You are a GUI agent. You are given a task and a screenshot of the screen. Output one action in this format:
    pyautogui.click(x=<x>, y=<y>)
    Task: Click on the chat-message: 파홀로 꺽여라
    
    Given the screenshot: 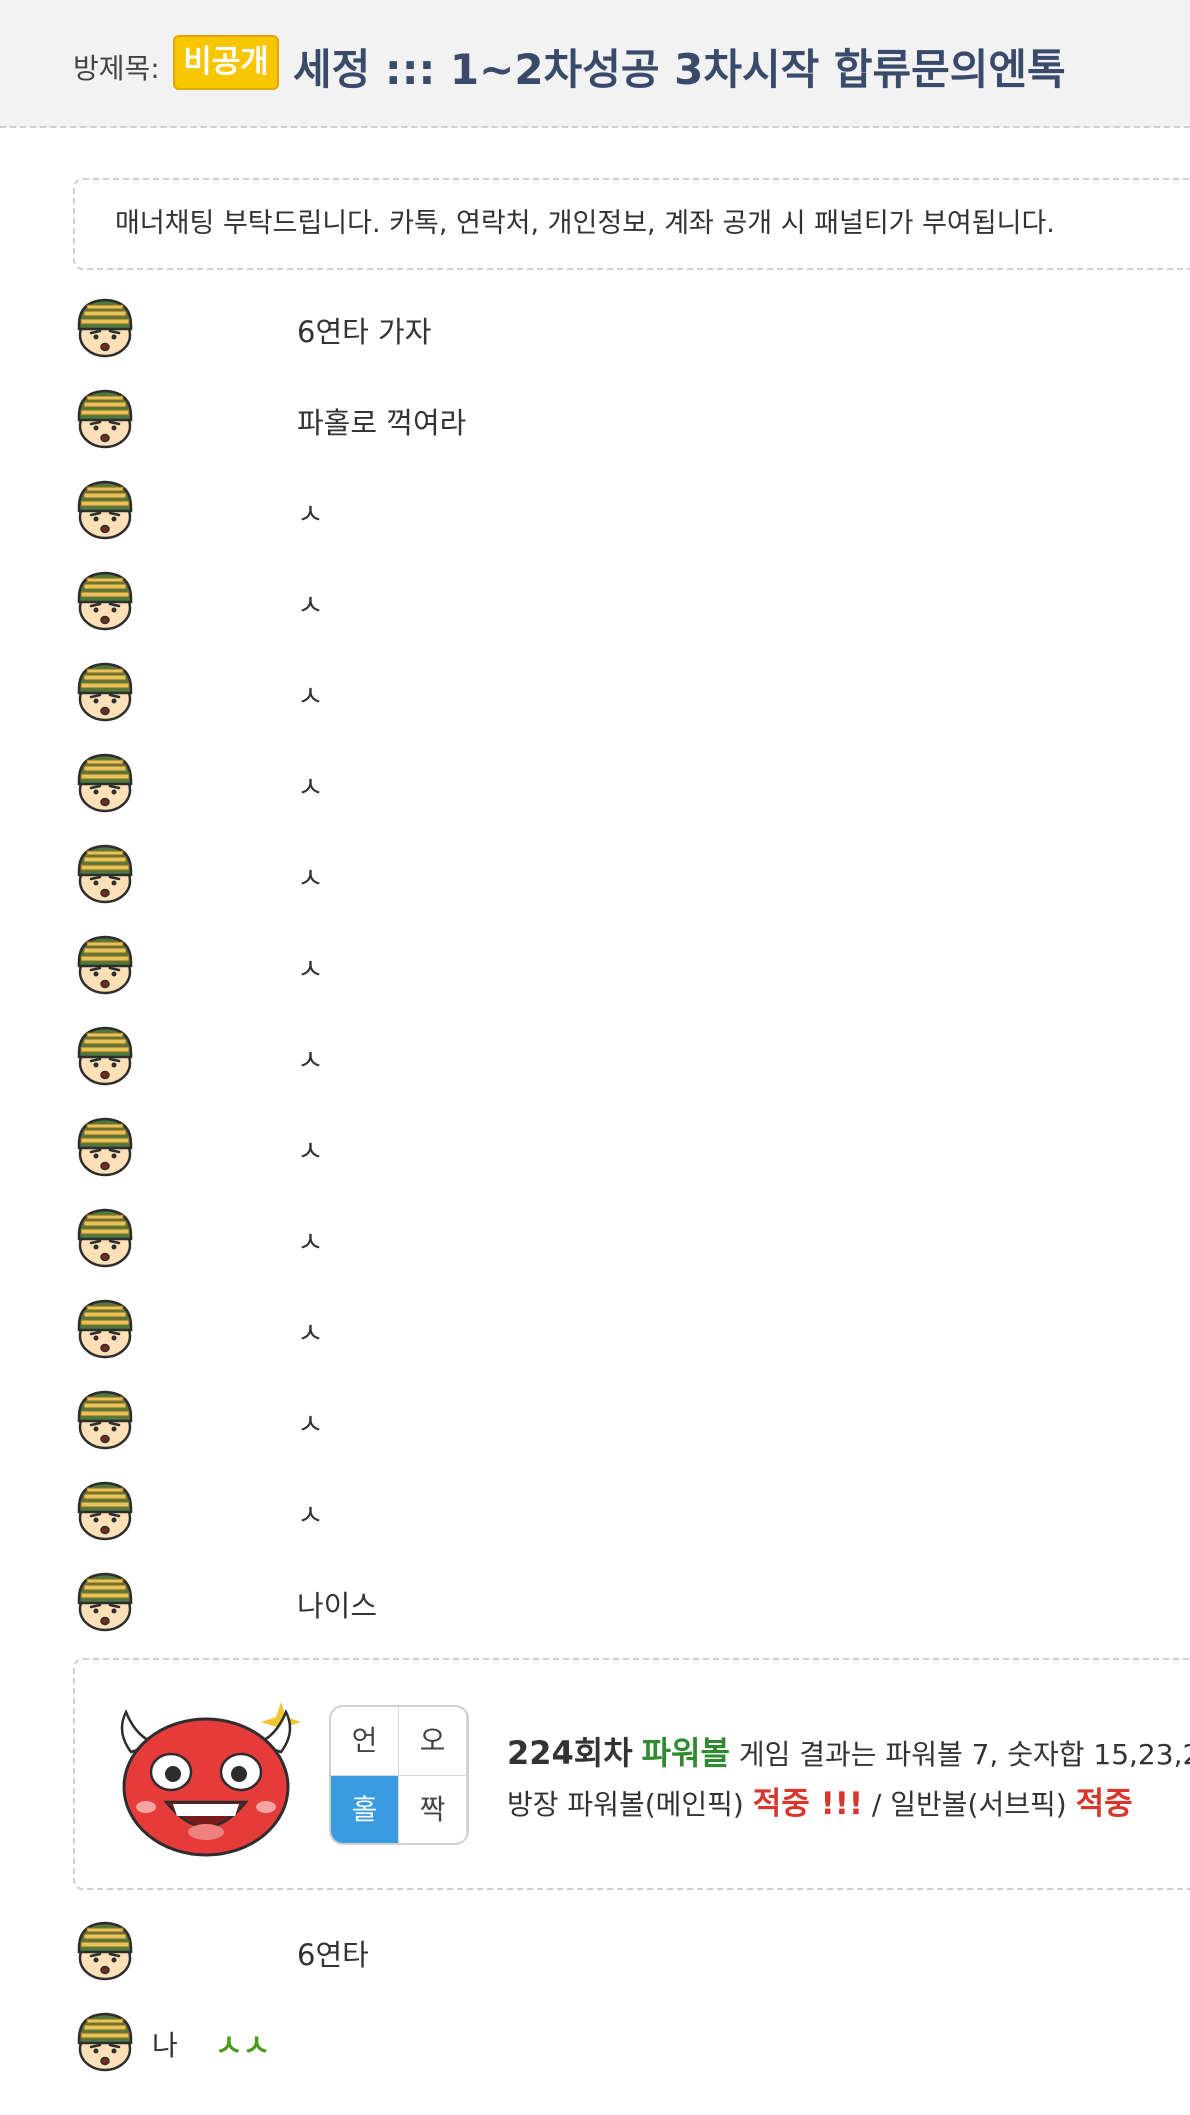 What is the action you would take?
    pyautogui.click(x=595, y=421)
    